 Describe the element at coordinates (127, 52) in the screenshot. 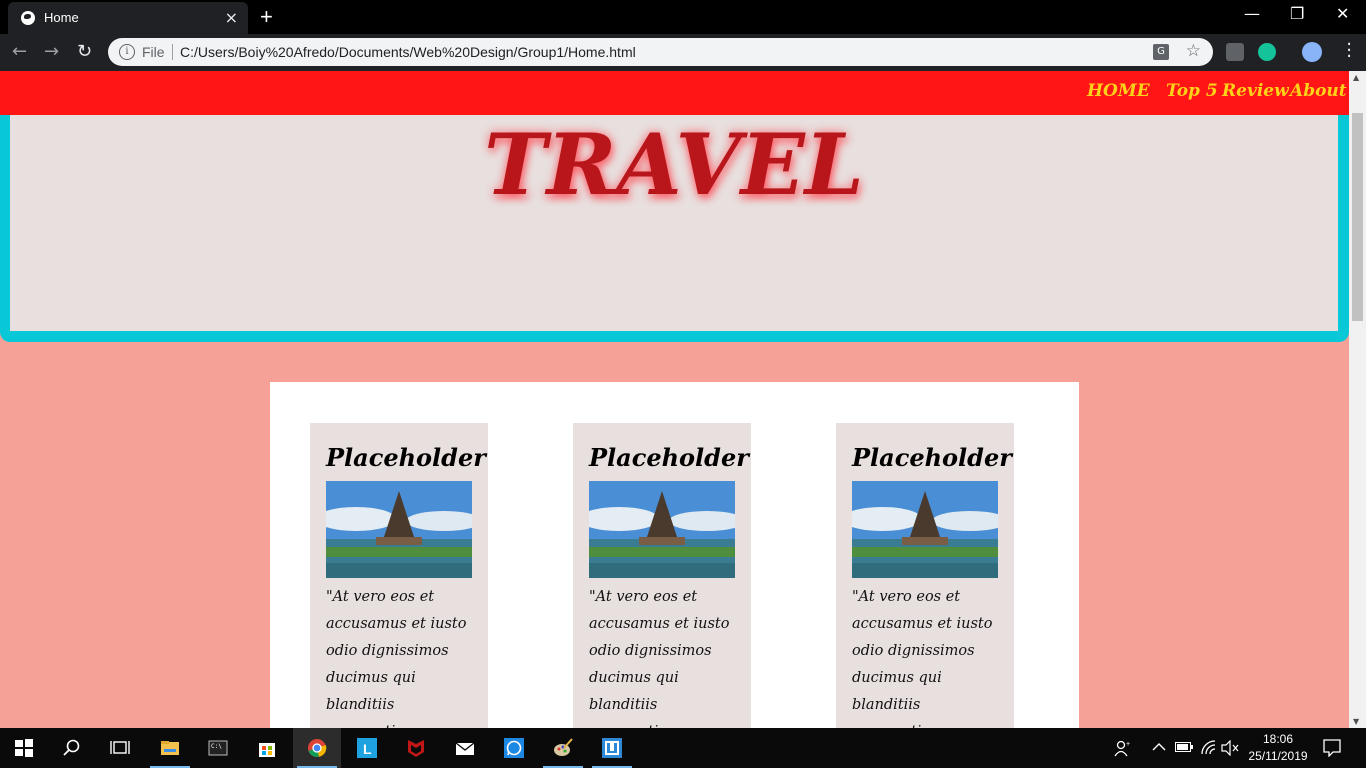

I see `info-icon: i` at that location.